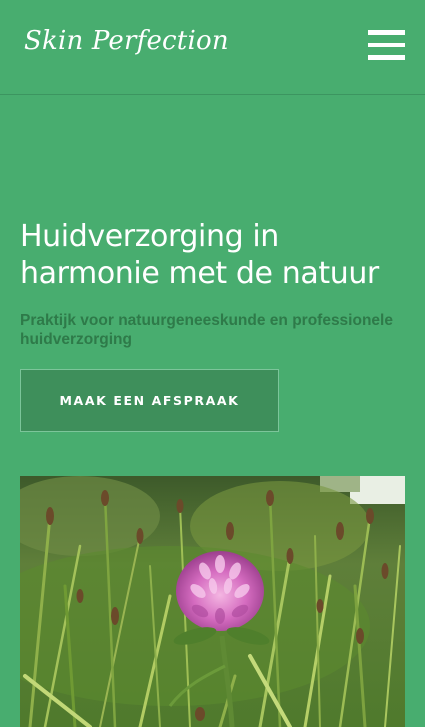  What do you see at coordinates (386, 57) in the screenshot?
I see `menu-bar-bottom` at bounding box center [386, 57].